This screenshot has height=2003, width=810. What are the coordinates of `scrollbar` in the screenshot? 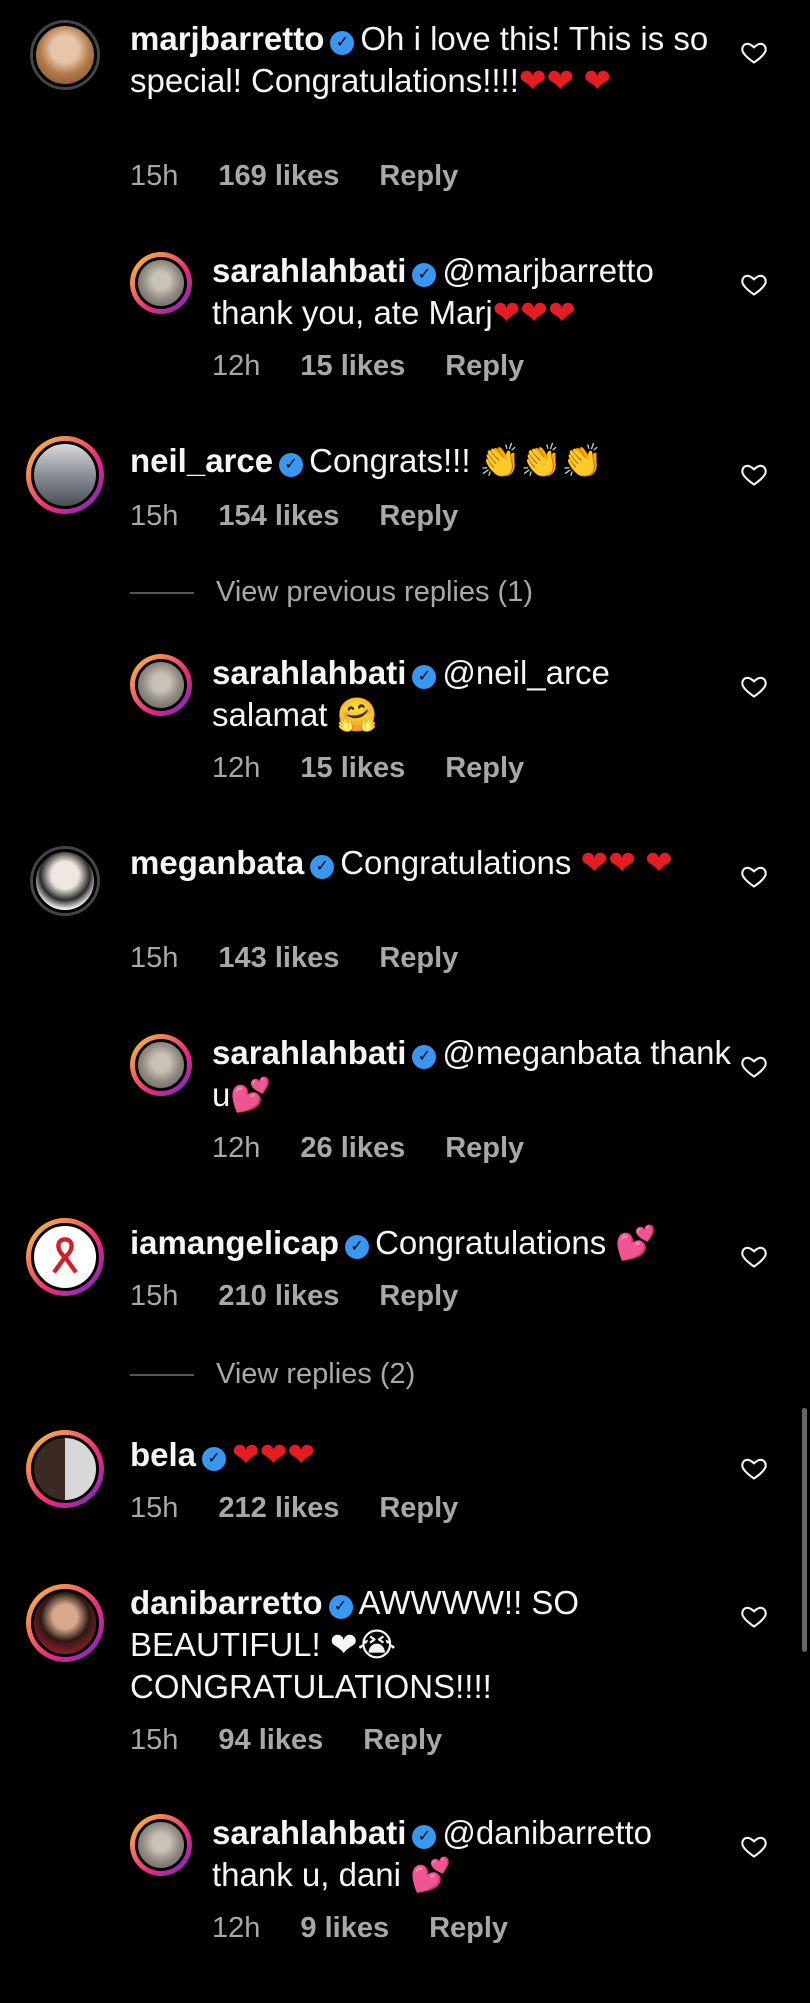 It's located at (804, 1530).